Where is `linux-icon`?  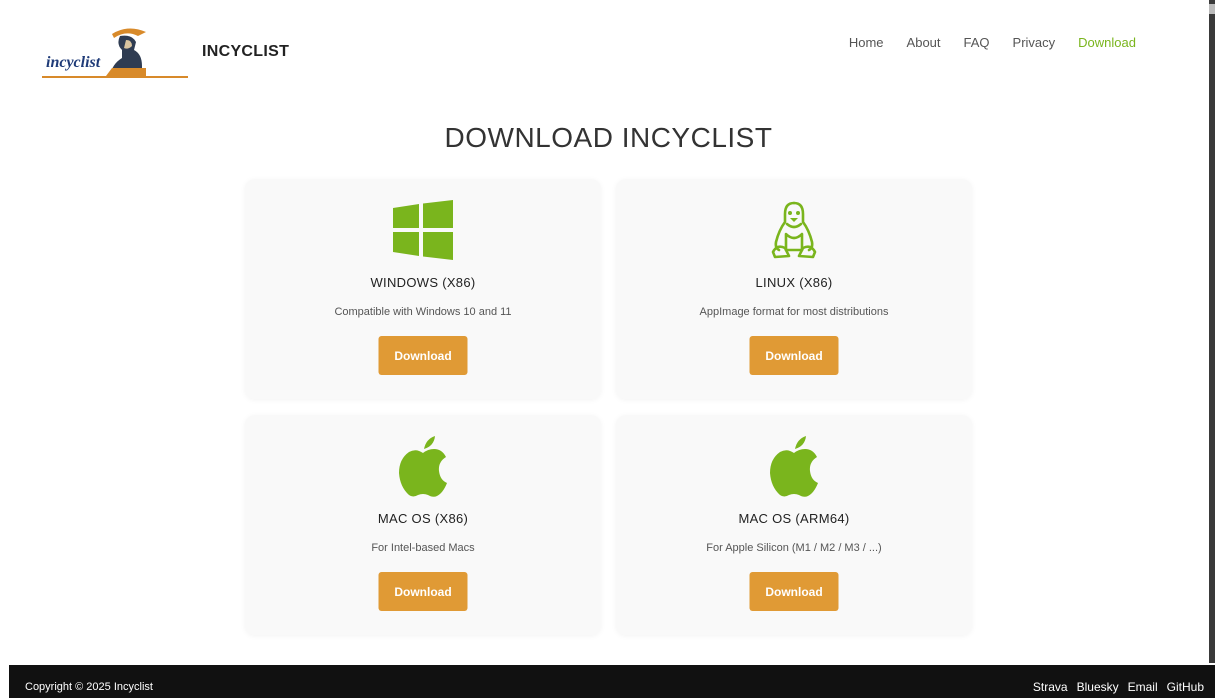 linux-icon is located at coordinates (794, 230).